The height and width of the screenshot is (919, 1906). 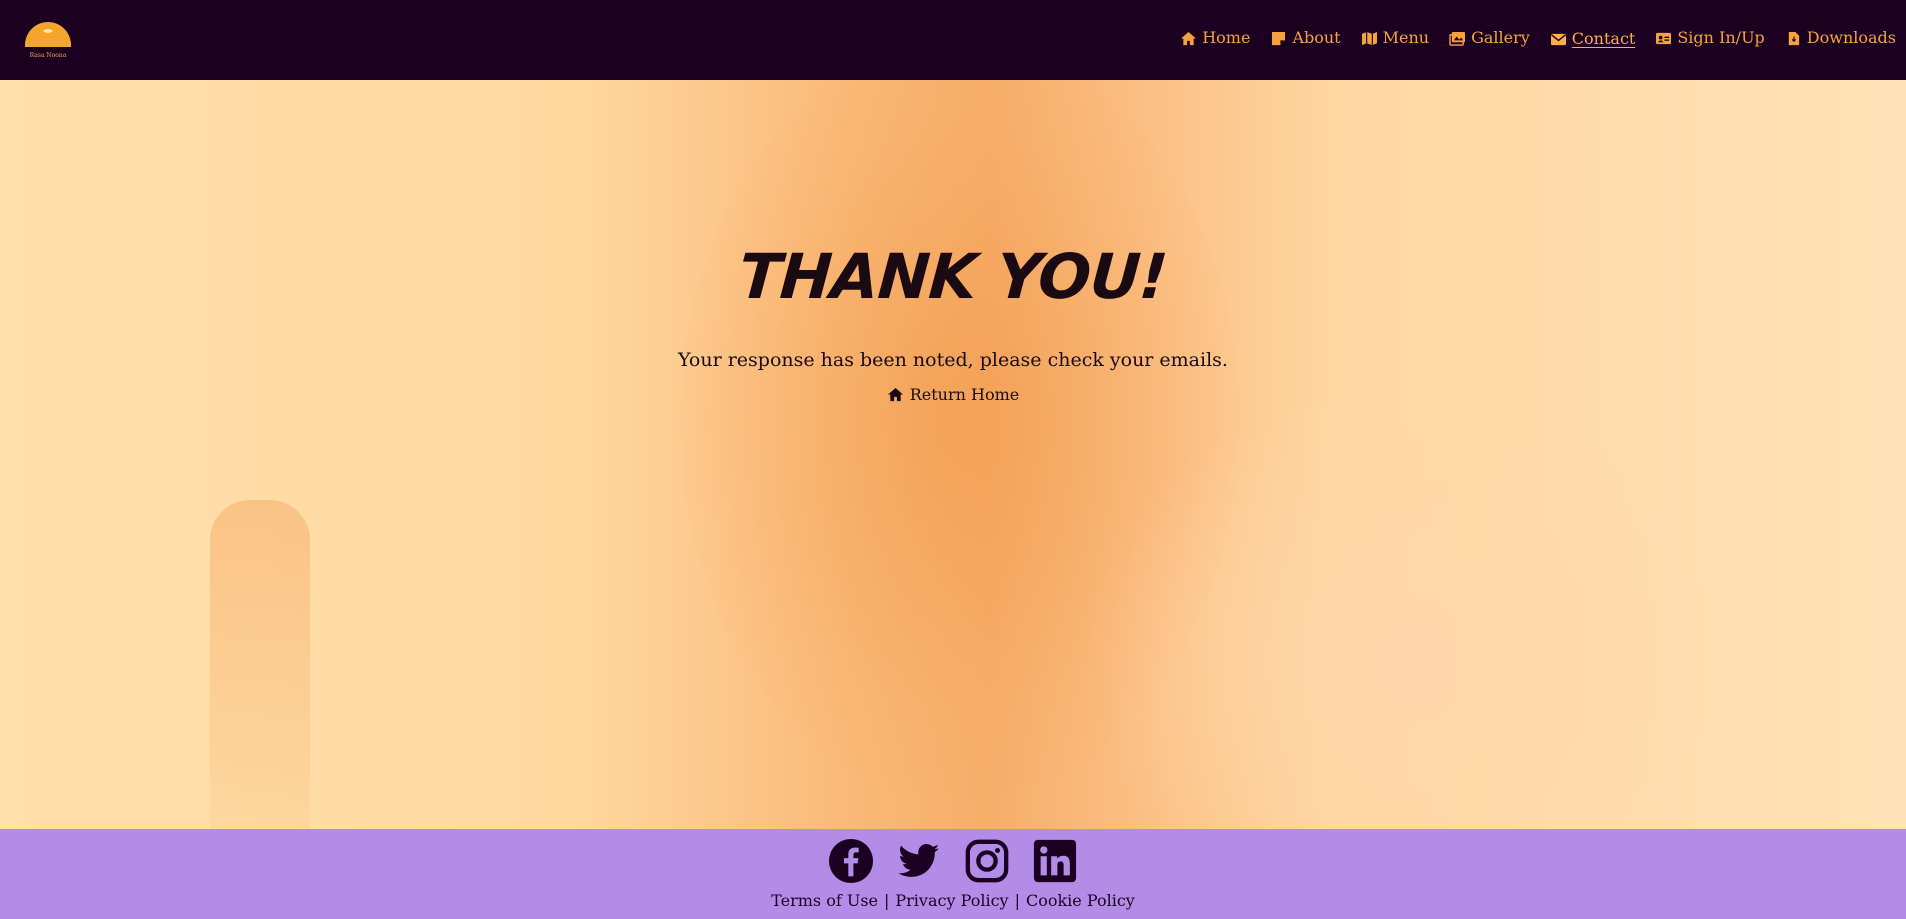 What do you see at coordinates (1500, 37) in the screenshot?
I see `nav-item-label: Gallery` at bounding box center [1500, 37].